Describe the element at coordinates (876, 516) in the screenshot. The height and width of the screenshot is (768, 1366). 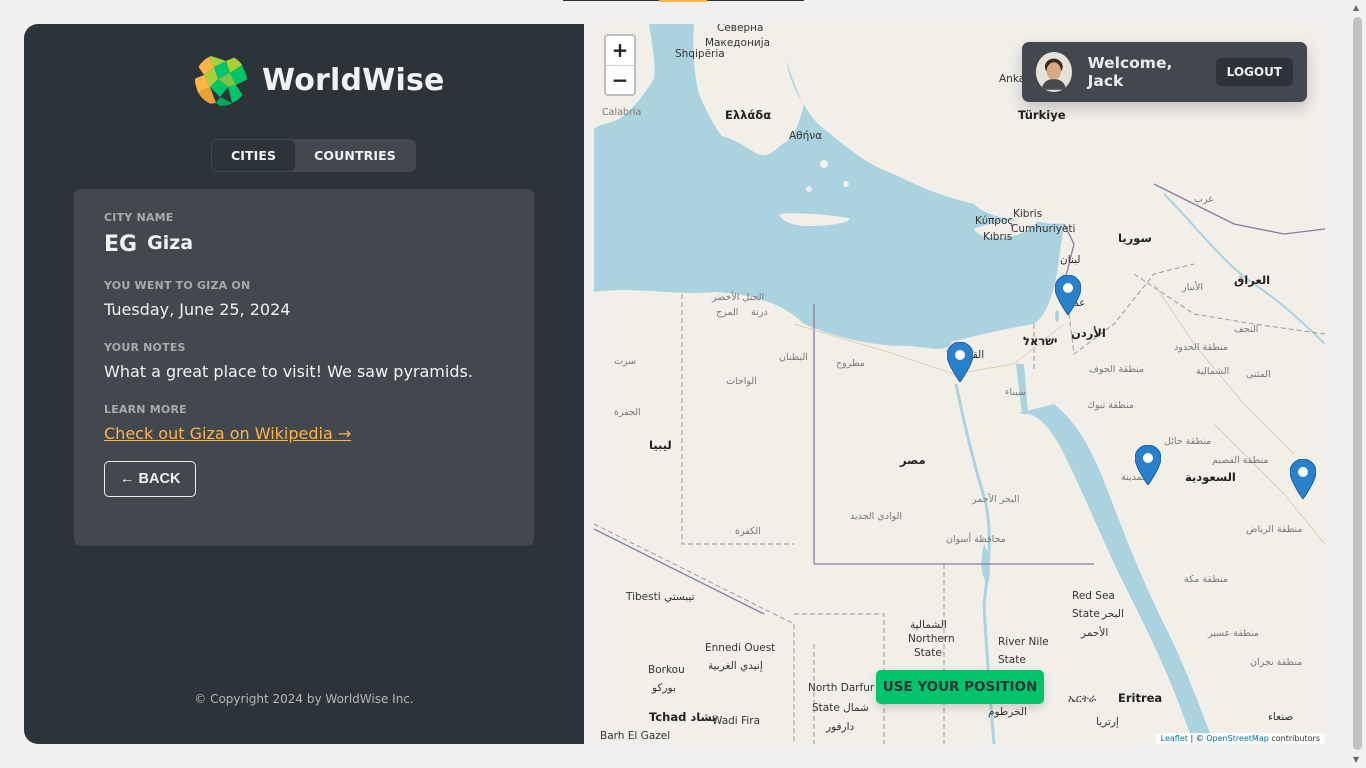
I see `map-label: الوادي الجديد` at that location.